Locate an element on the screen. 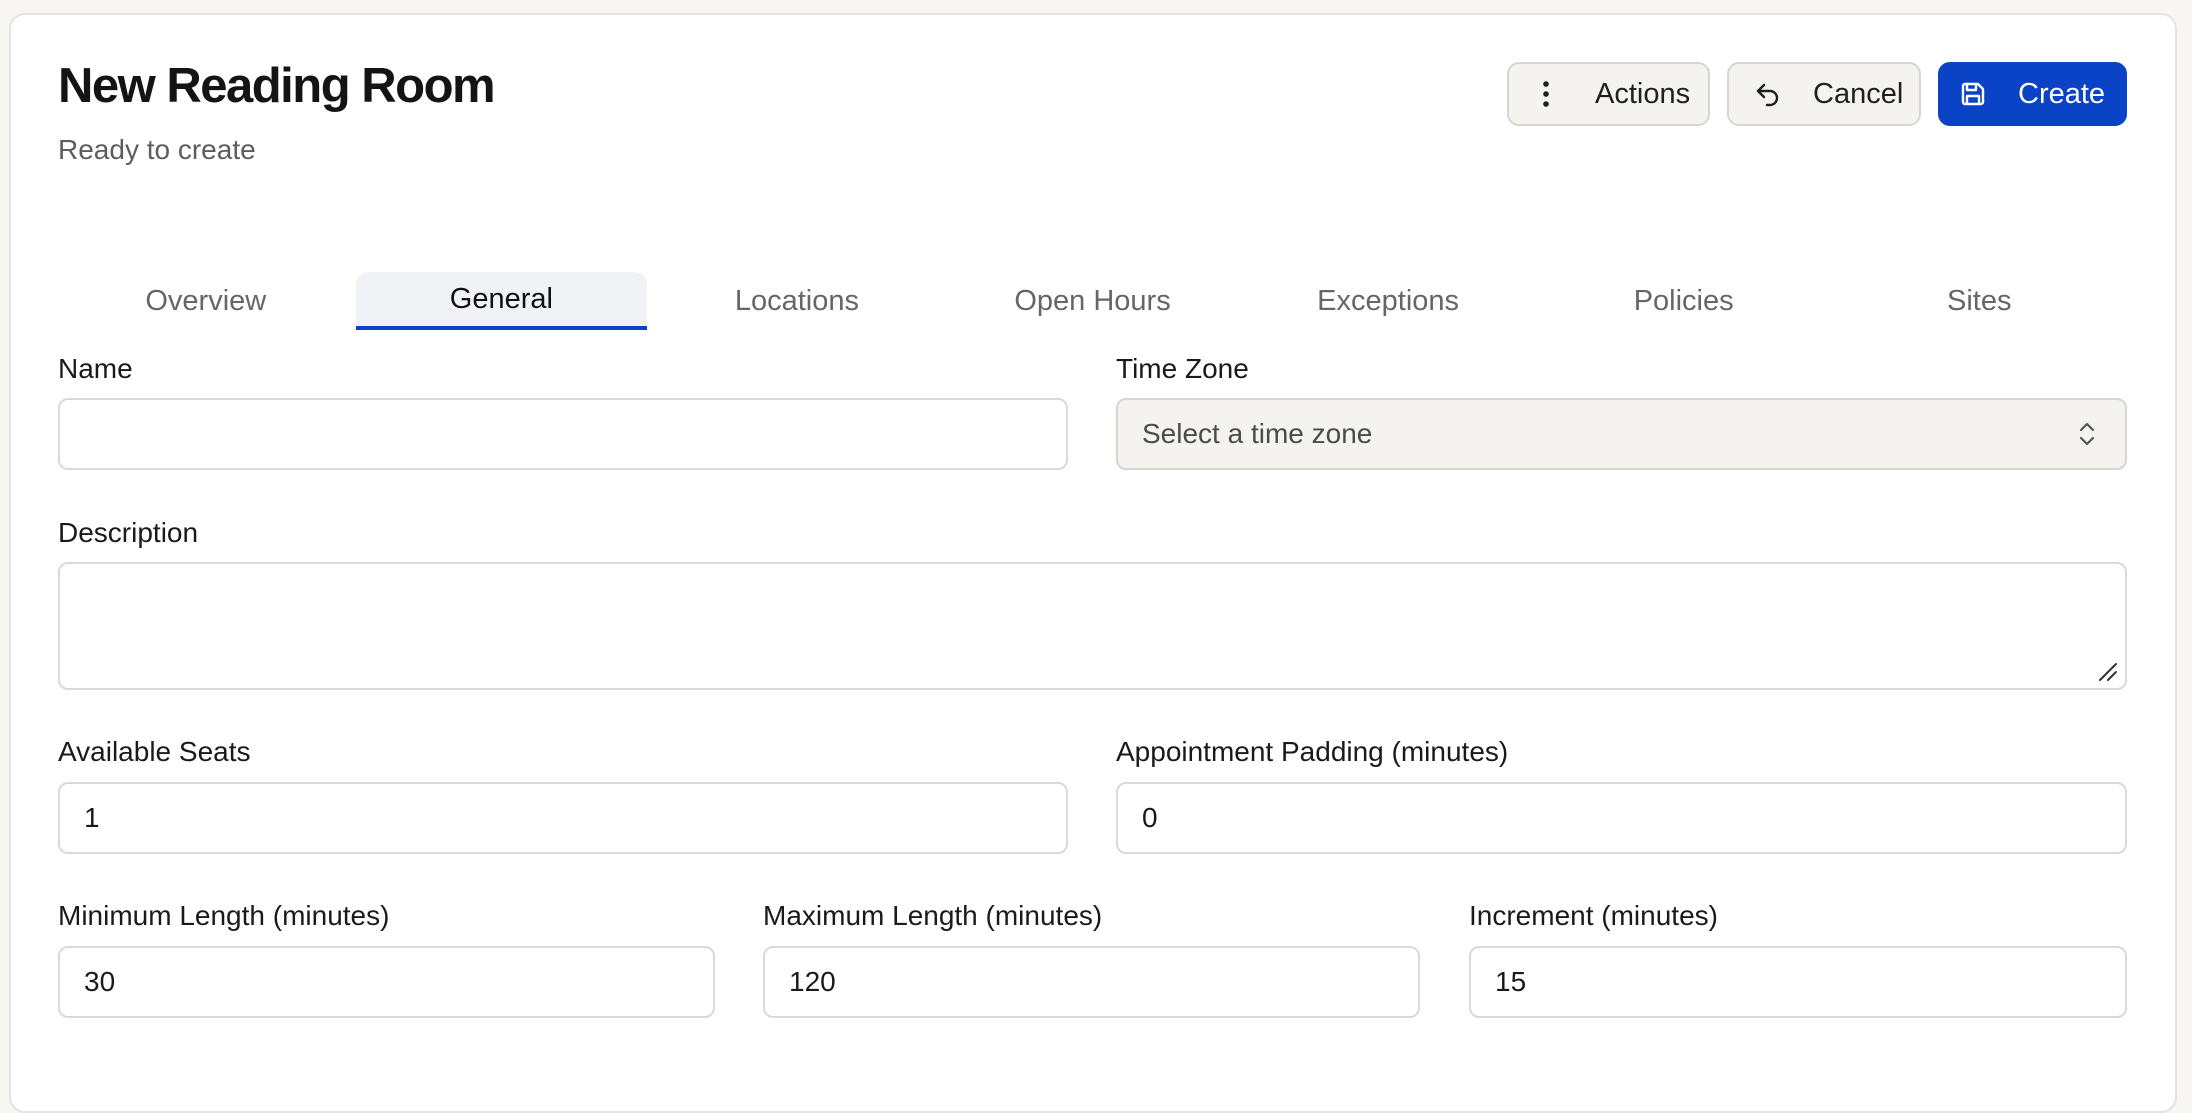 The height and width of the screenshot is (1113, 2192). chevron-up-down-icon is located at coordinates (2087, 434).